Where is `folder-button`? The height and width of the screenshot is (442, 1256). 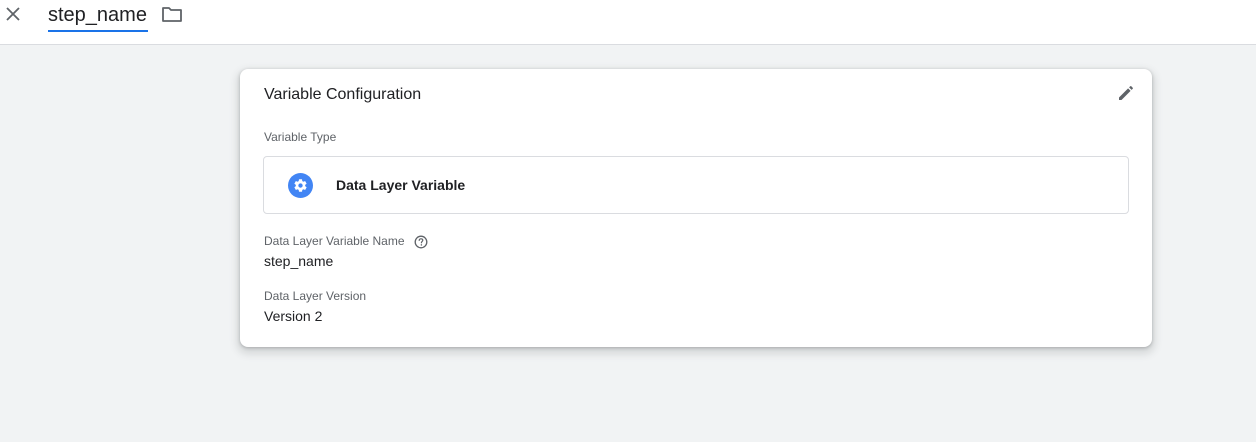
folder-button is located at coordinates (172, 14).